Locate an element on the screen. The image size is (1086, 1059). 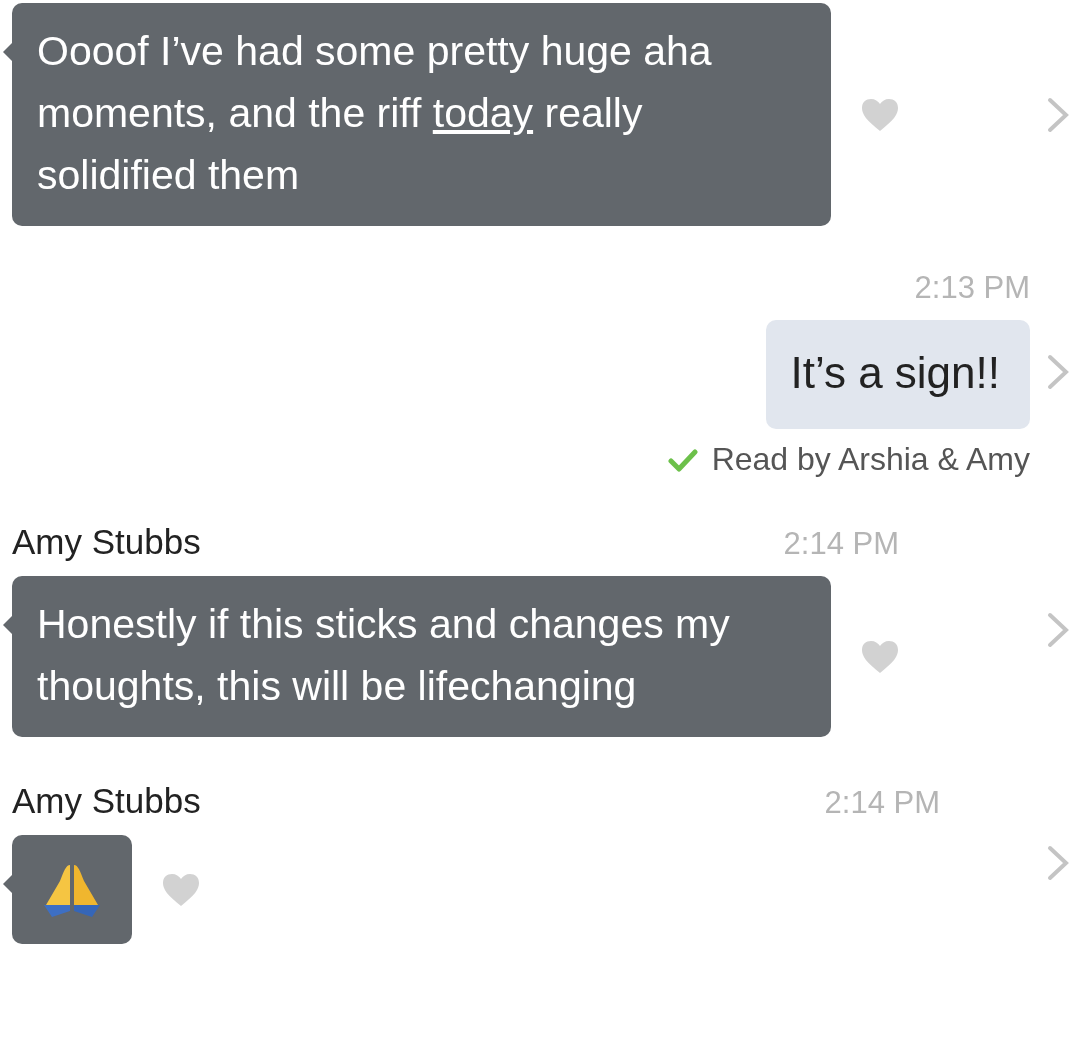
message-text: Honestly if this sticks and changes my thoughts, this will be lifechanging is located at coordinates (384, 655).